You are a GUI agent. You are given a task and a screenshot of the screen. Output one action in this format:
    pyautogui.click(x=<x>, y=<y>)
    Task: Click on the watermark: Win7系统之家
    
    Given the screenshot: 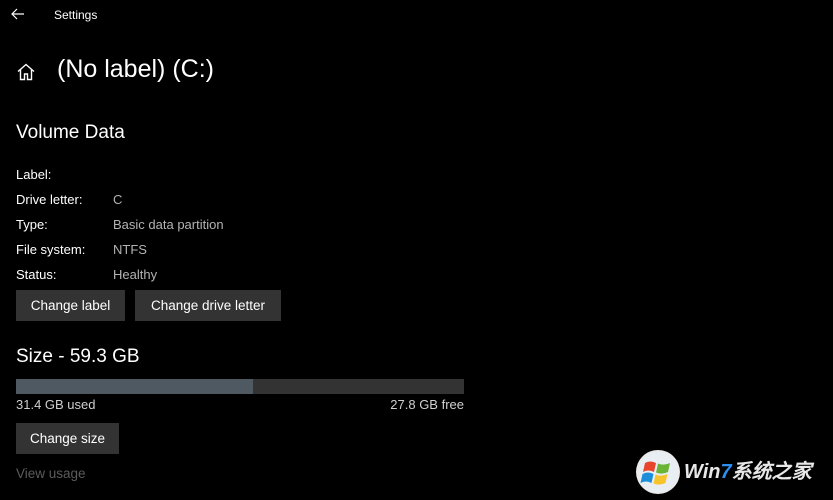 What is the action you would take?
    pyautogui.click(x=732, y=472)
    